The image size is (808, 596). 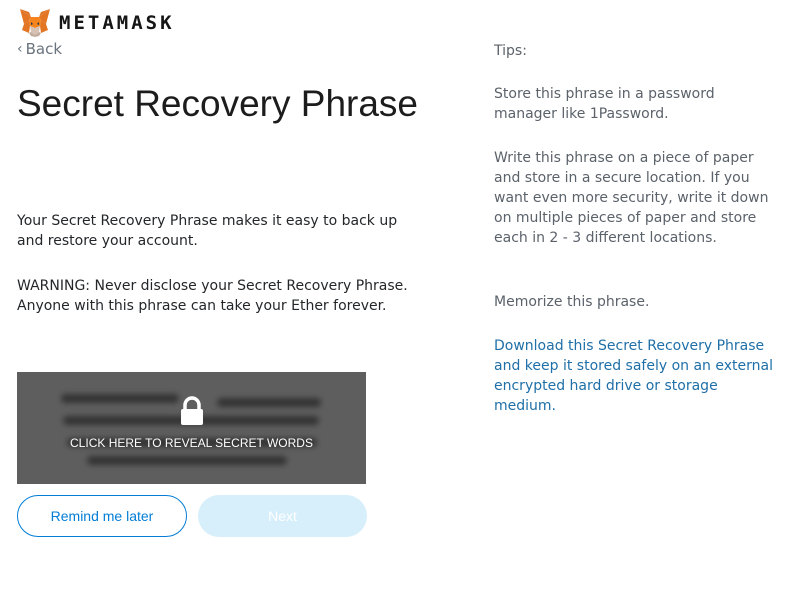 I want to click on fox-icon, so click(x=35, y=23).